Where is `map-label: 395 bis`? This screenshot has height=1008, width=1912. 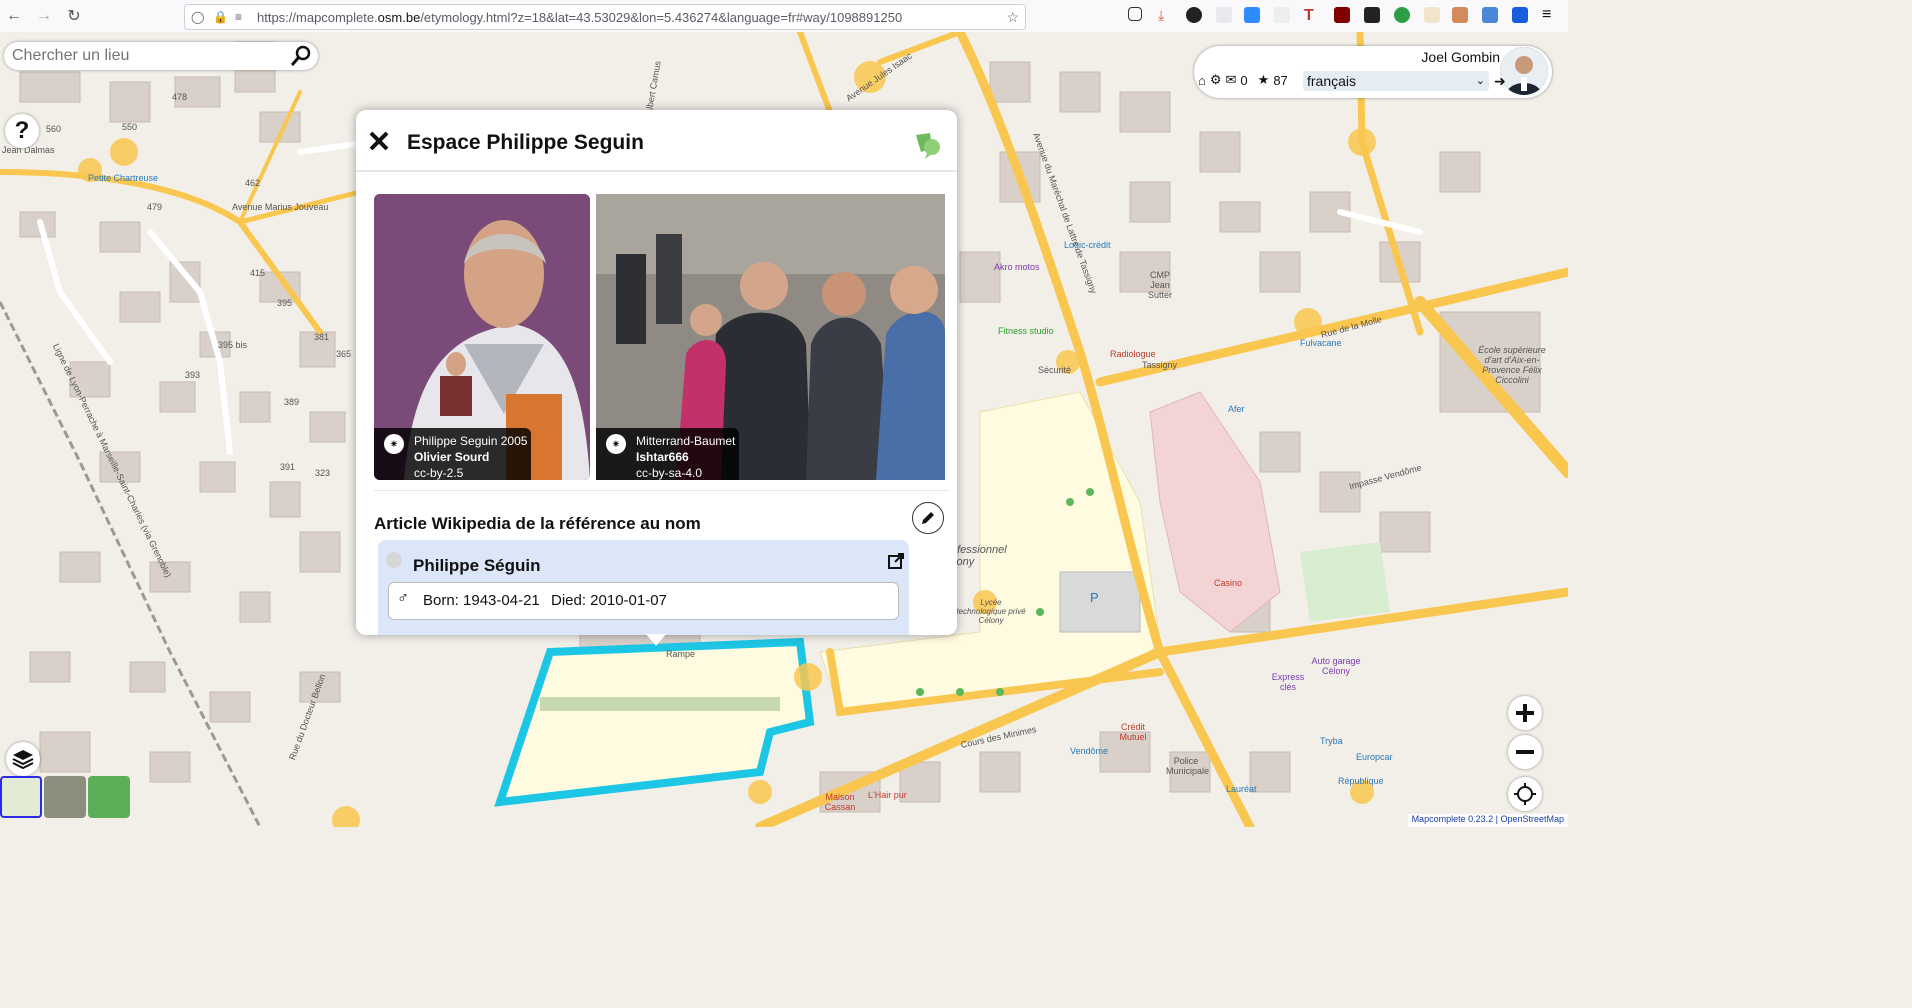
map-label: 395 bis is located at coordinates (233, 345).